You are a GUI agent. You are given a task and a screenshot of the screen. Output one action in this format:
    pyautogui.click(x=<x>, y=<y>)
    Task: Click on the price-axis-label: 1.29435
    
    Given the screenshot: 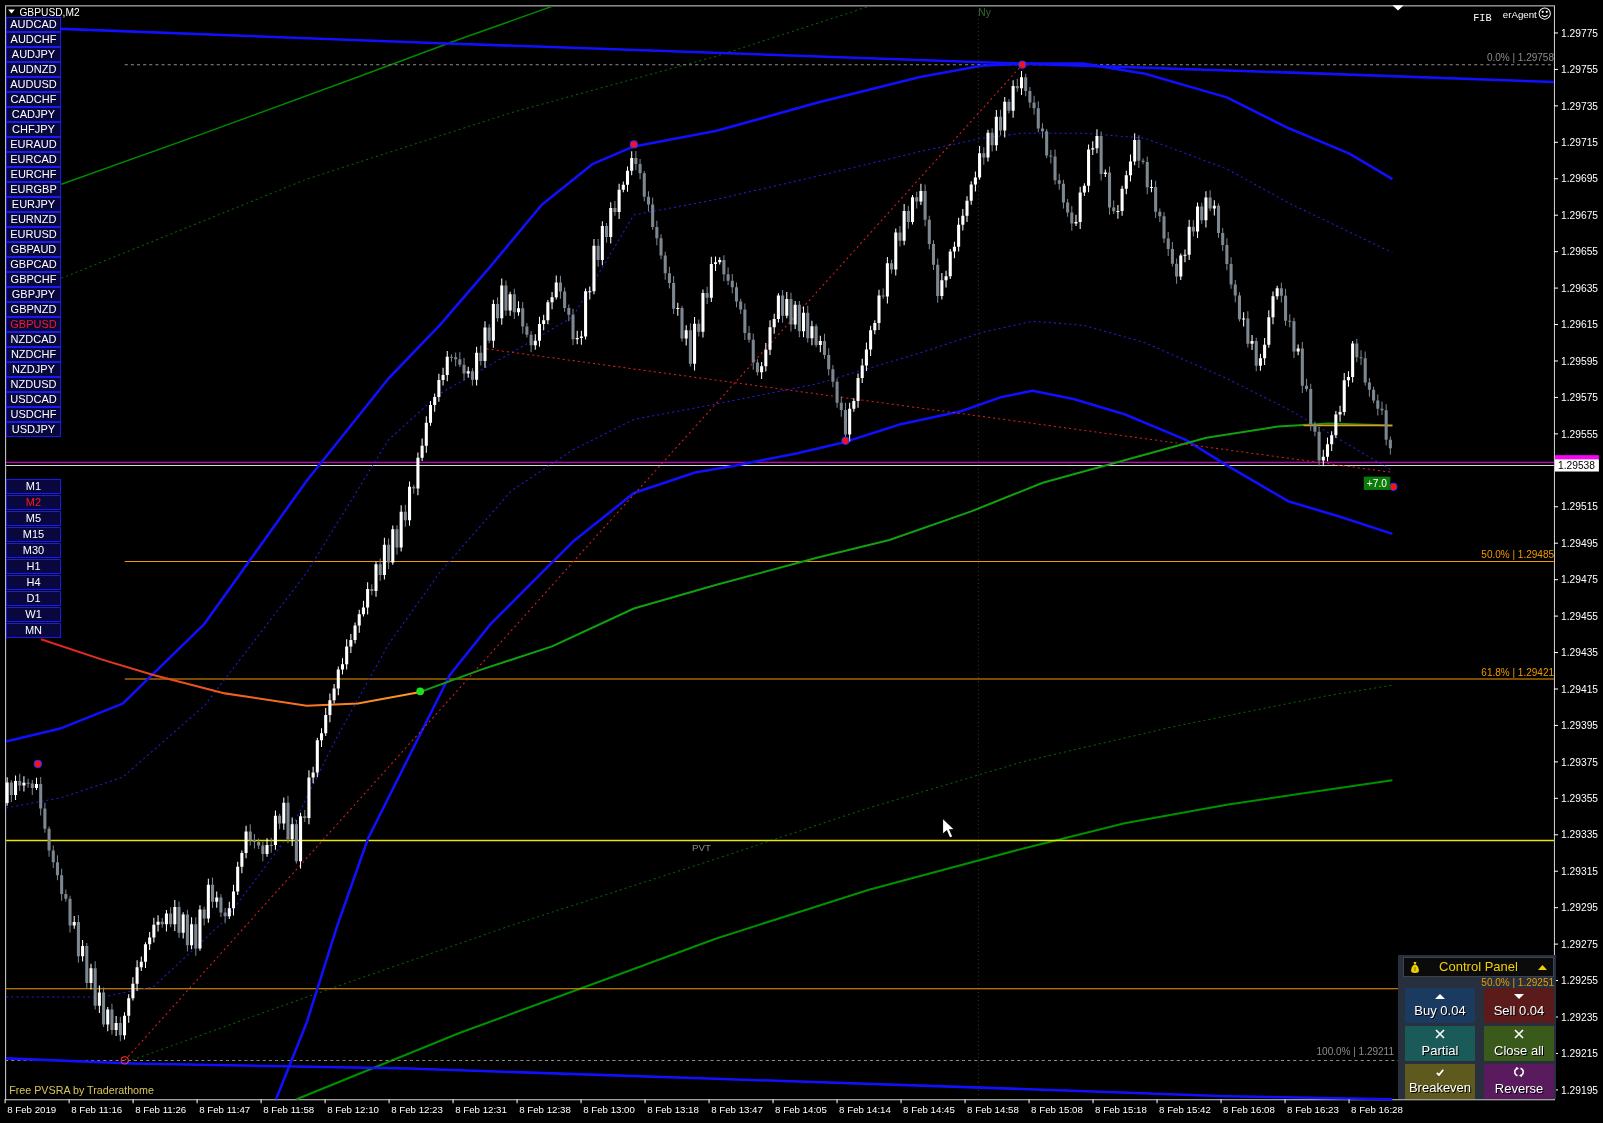 What is the action you would take?
    pyautogui.click(x=1580, y=653)
    